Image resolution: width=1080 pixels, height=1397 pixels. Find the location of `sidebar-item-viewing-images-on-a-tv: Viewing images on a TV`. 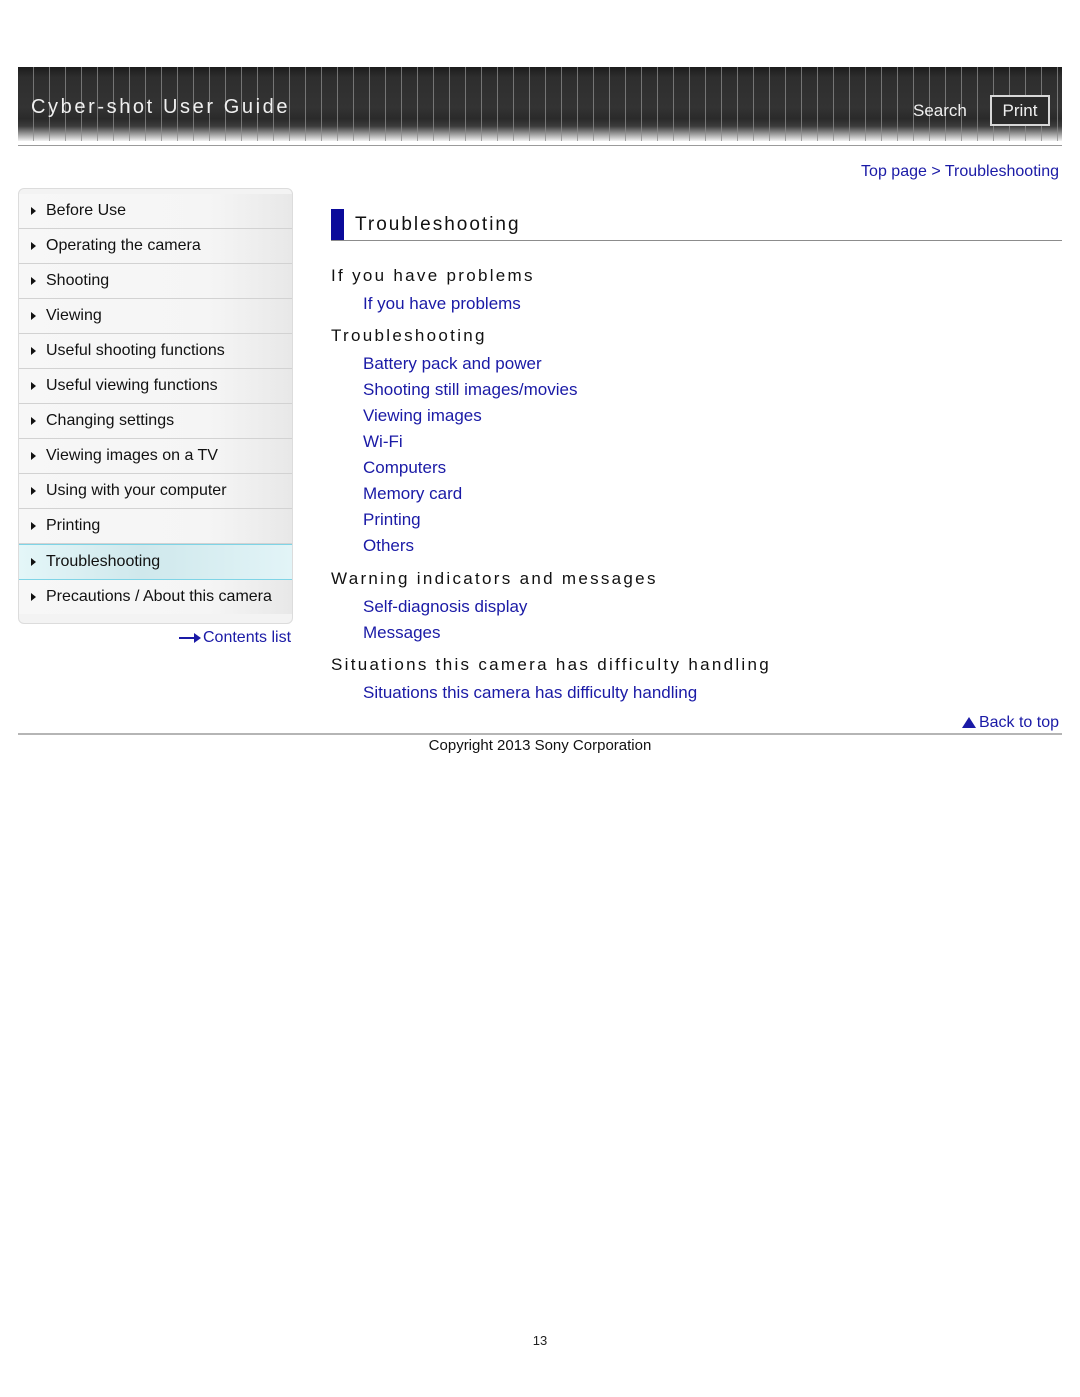

sidebar-item-viewing-images-on-a-tv: Viewing images on a TV is located at coordinates (155, 456).